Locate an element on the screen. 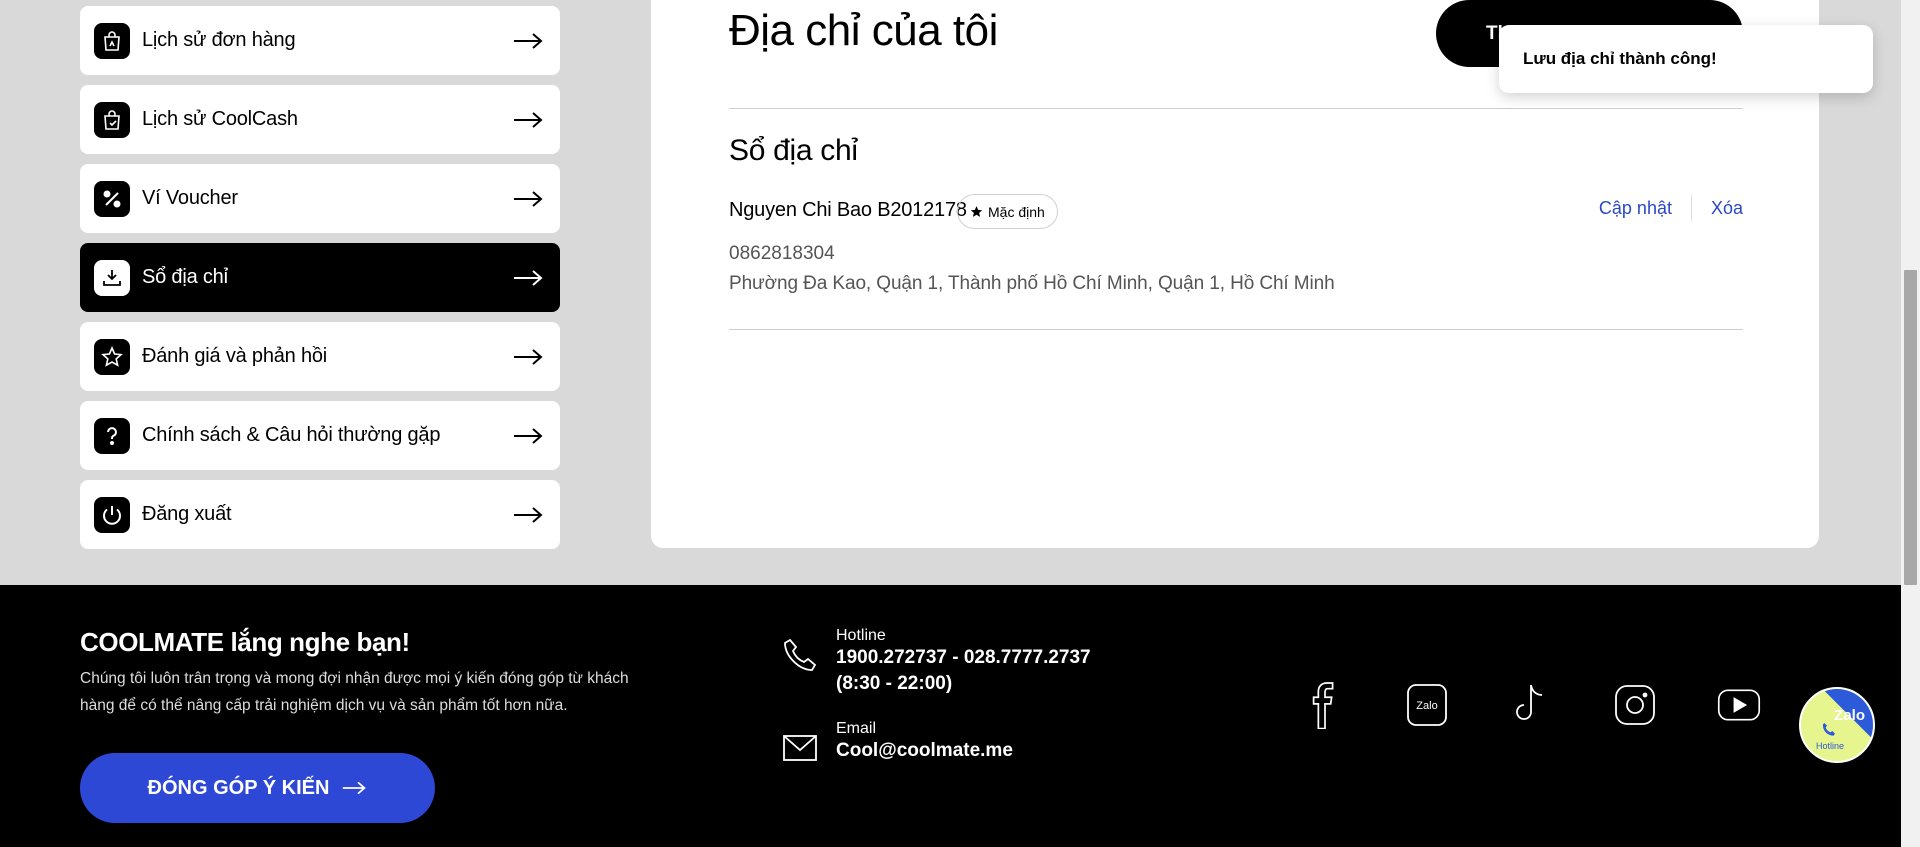 The image size is (1920, 847). sidebar-item-voucher: Ví Voucher is located at coordinates (320, 198).